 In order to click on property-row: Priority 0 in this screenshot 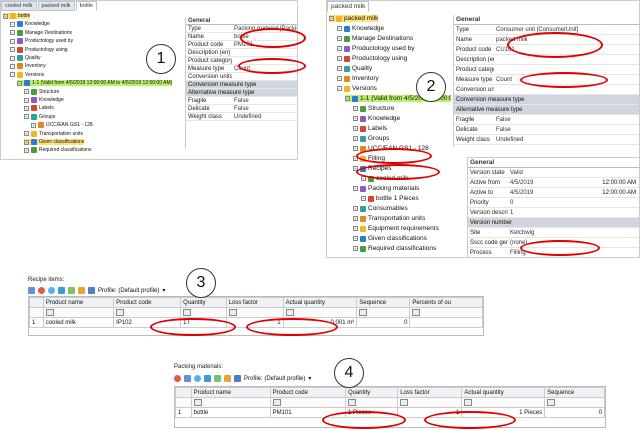, I will do `click(553, 203)`.